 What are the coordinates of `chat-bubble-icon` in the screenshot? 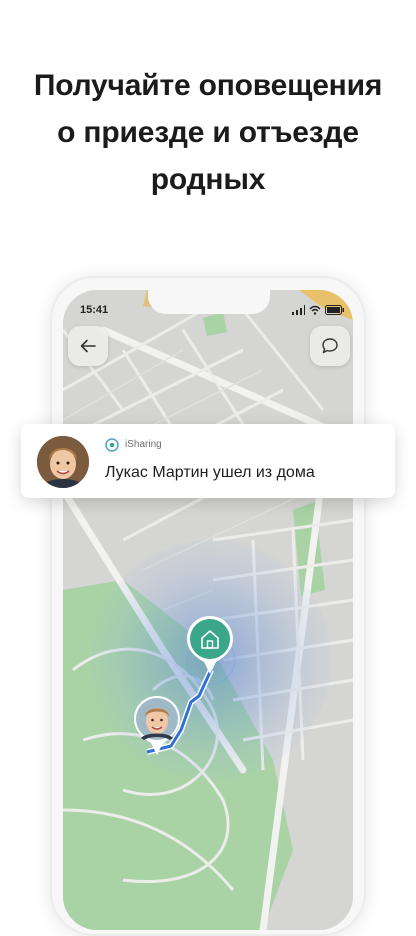 It's located at (330, 346).